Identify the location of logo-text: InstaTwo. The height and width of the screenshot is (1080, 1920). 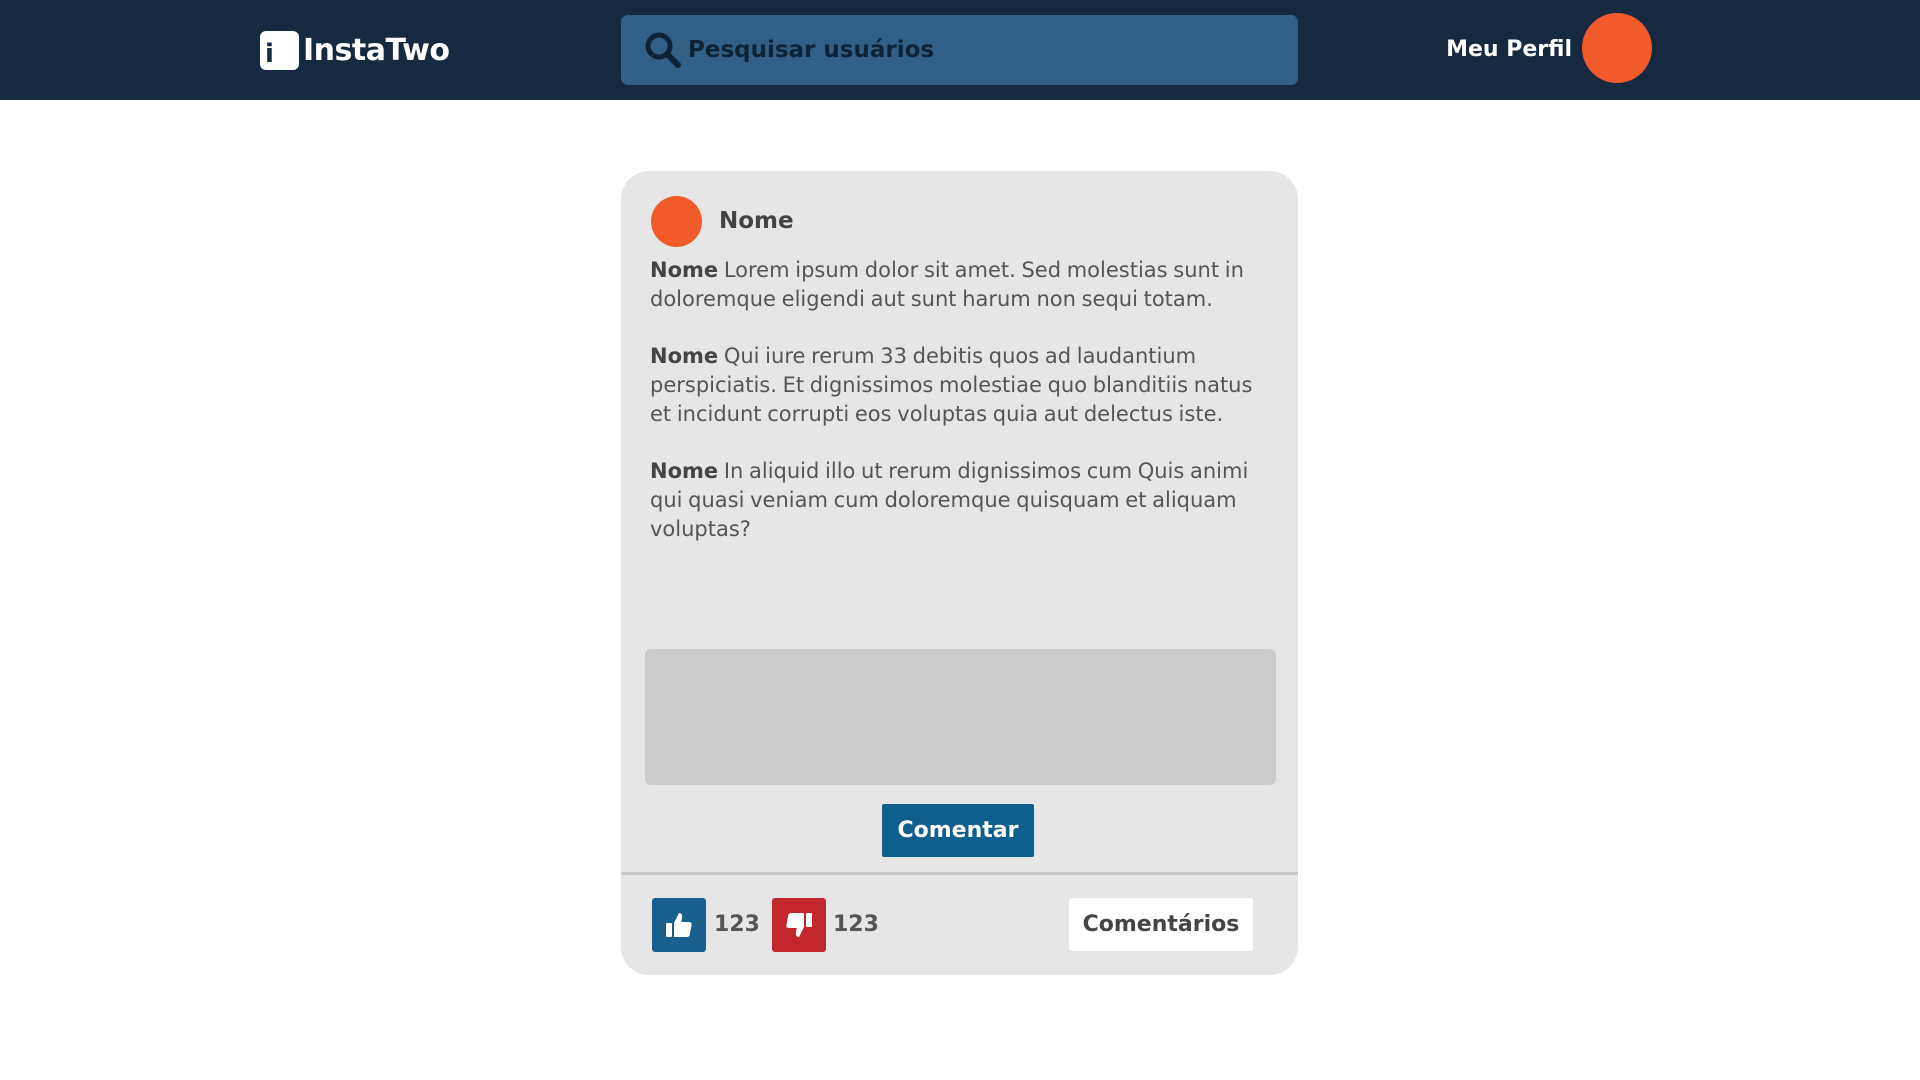
(376, 50).